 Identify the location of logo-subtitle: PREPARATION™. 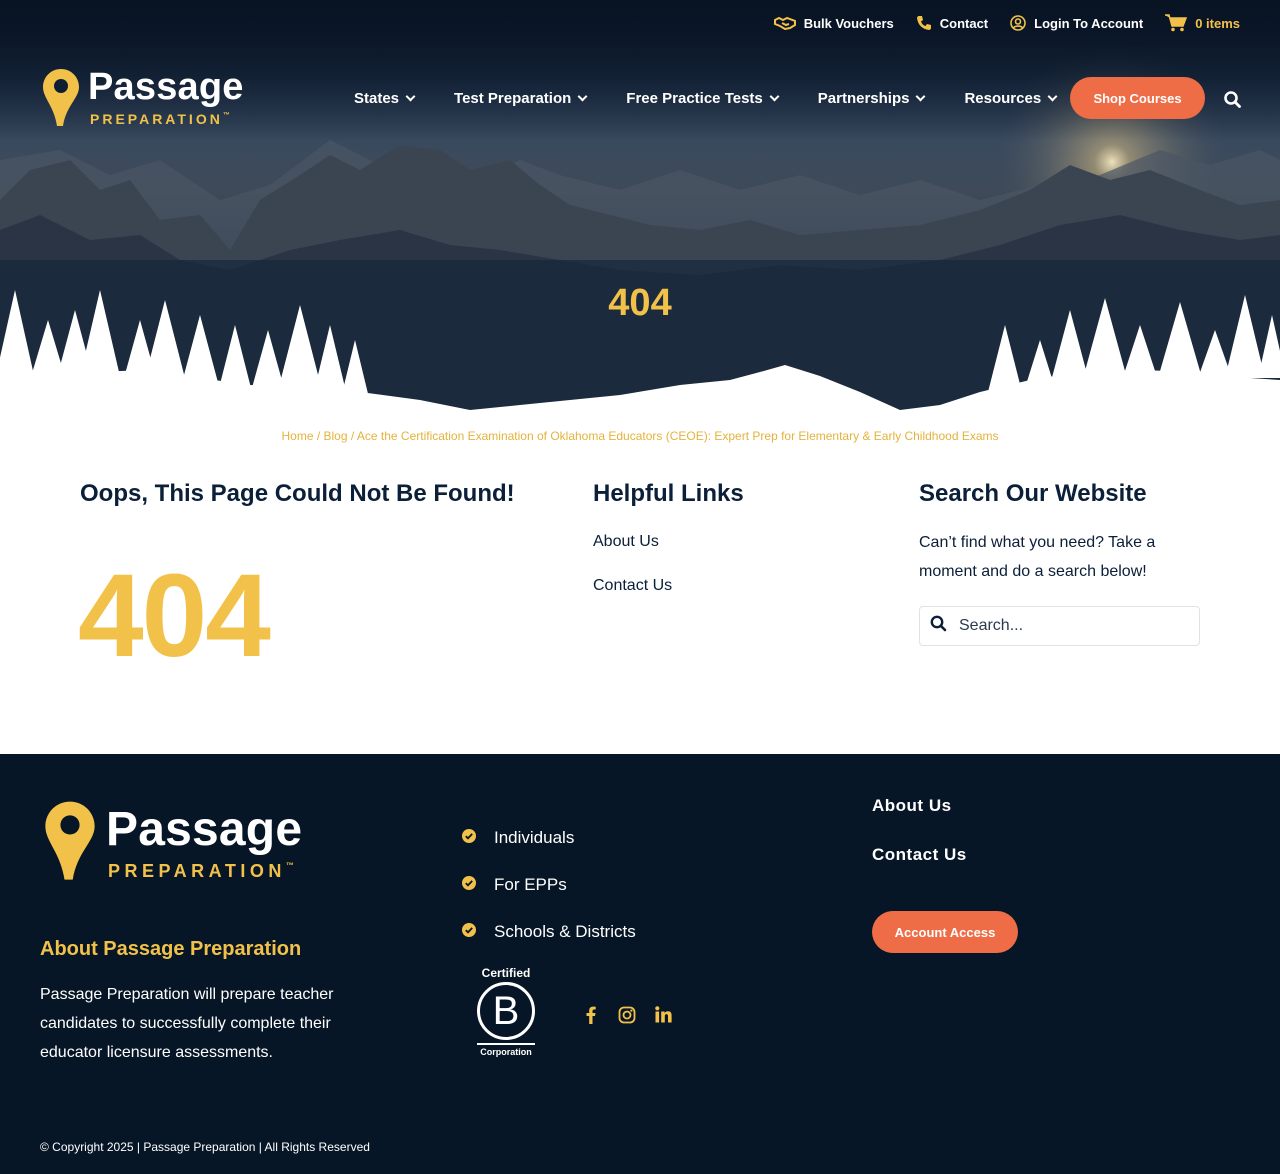
(160, 119).